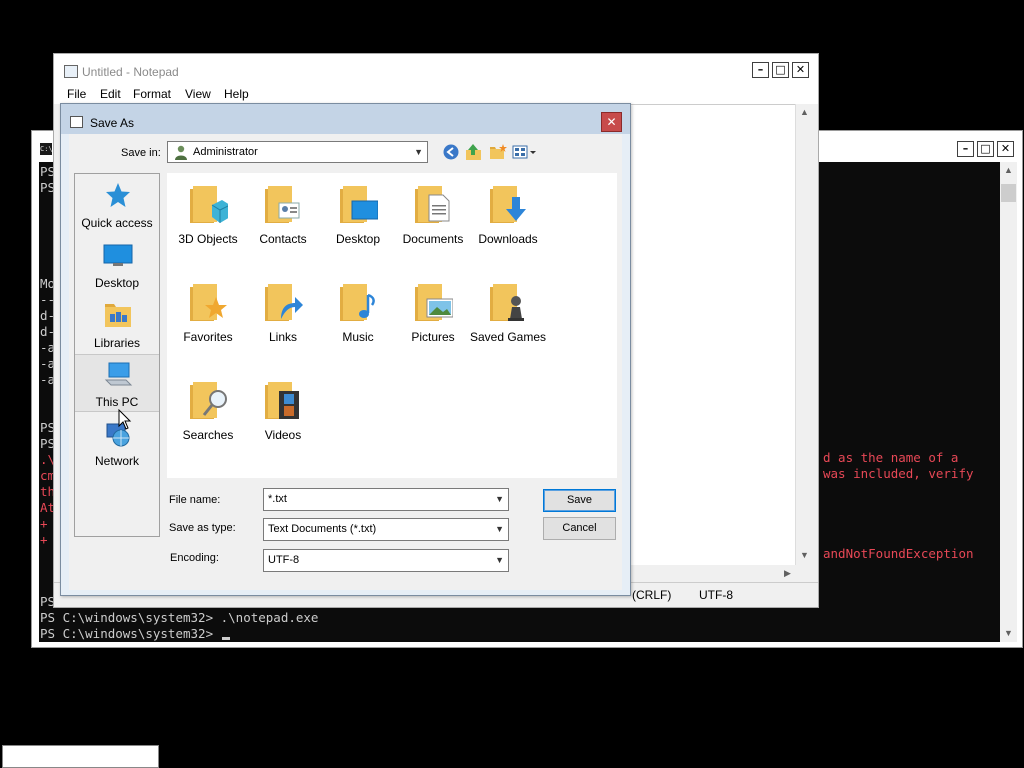  Describe the element at coordinates (451, 152) in the screenshot. I see `back-arrow-icon` at that location.